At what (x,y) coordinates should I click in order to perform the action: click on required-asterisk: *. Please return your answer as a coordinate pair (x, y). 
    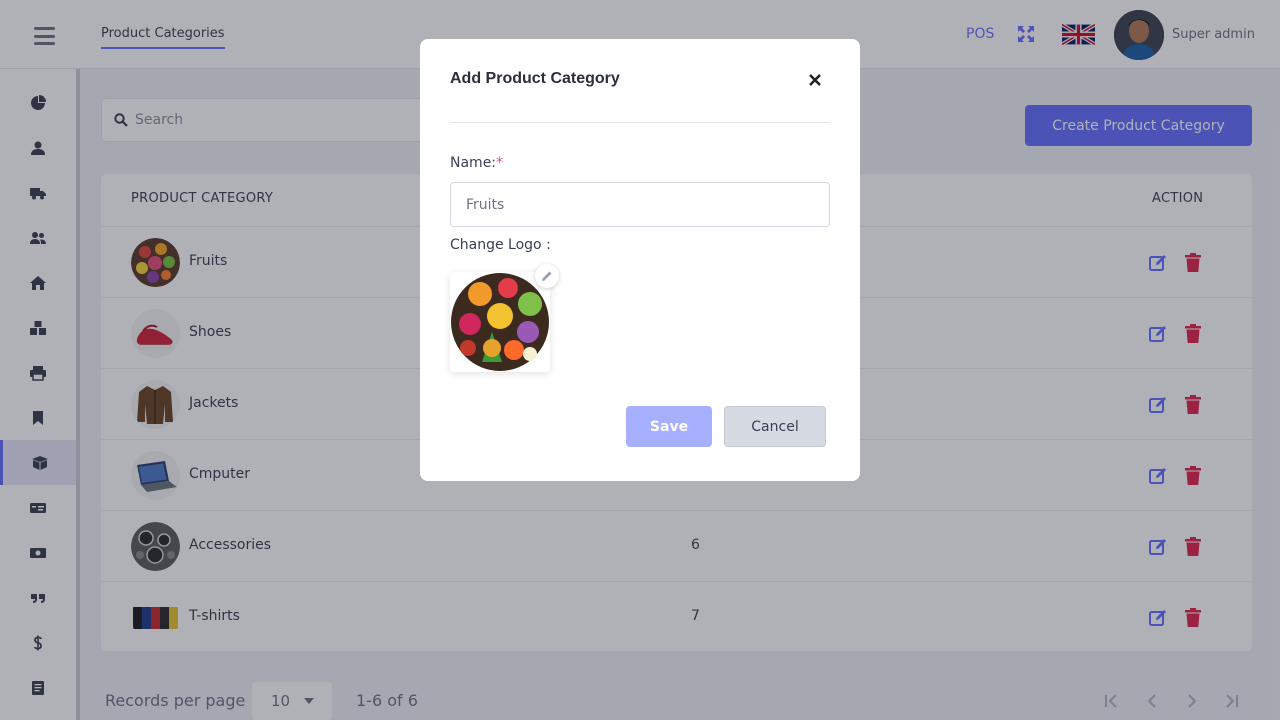
    Looking at the image, I should click on (500, 163).